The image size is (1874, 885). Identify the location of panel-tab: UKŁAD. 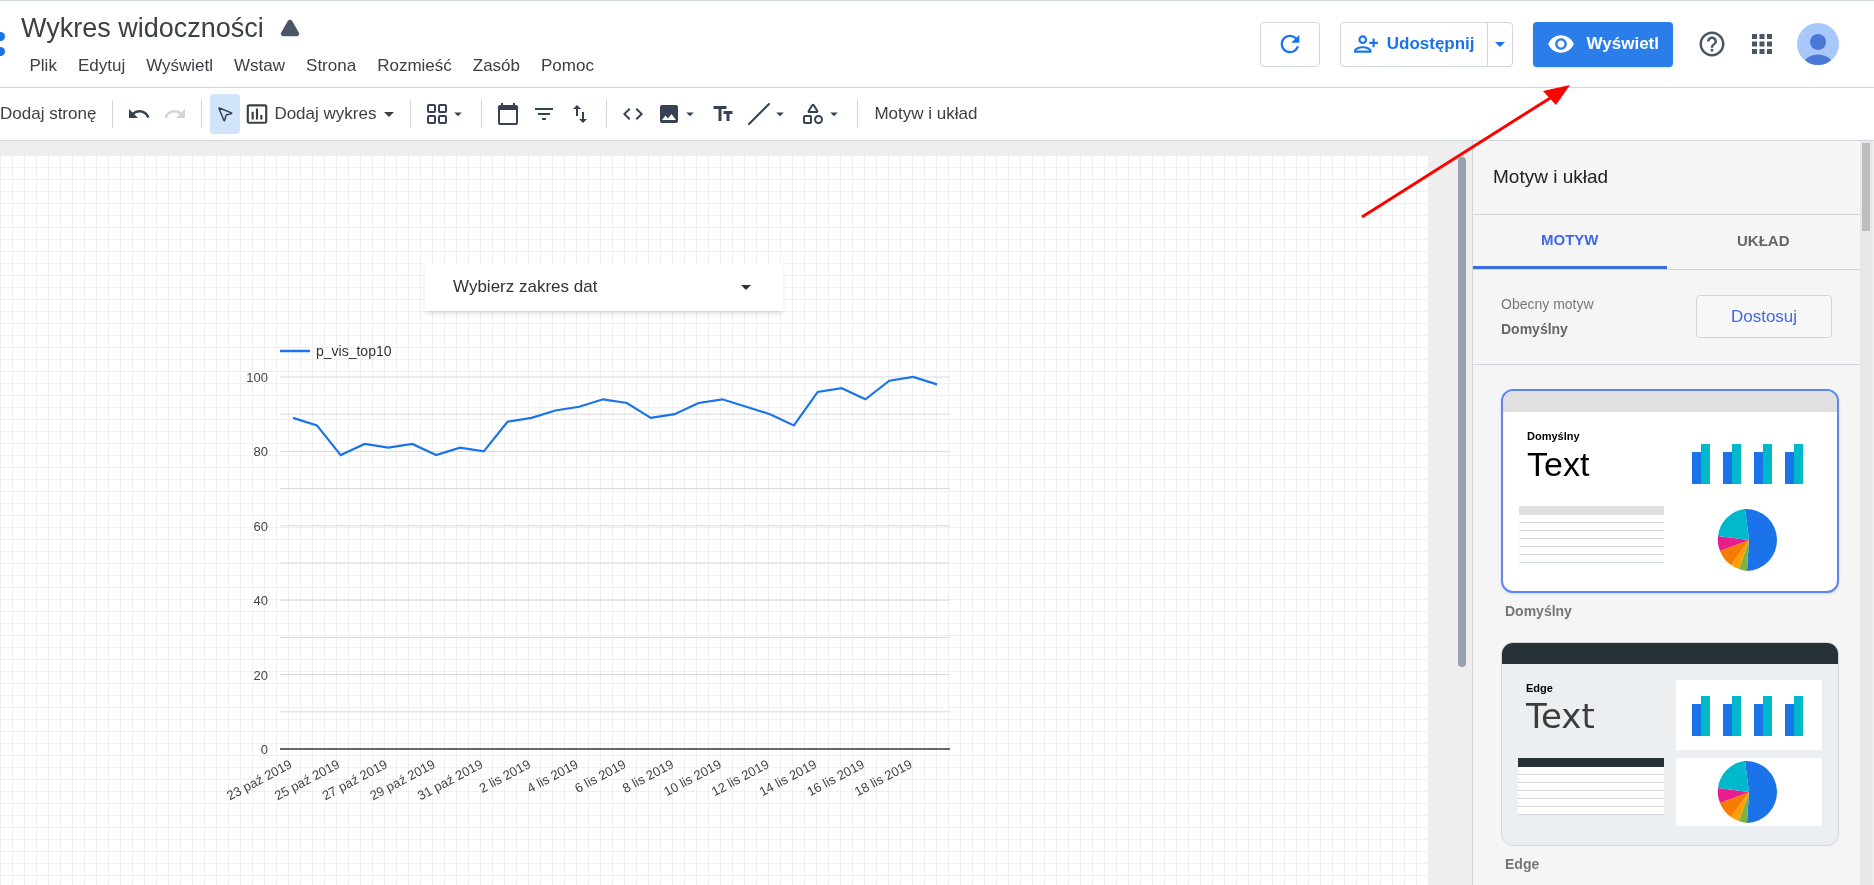
(1763, 241).